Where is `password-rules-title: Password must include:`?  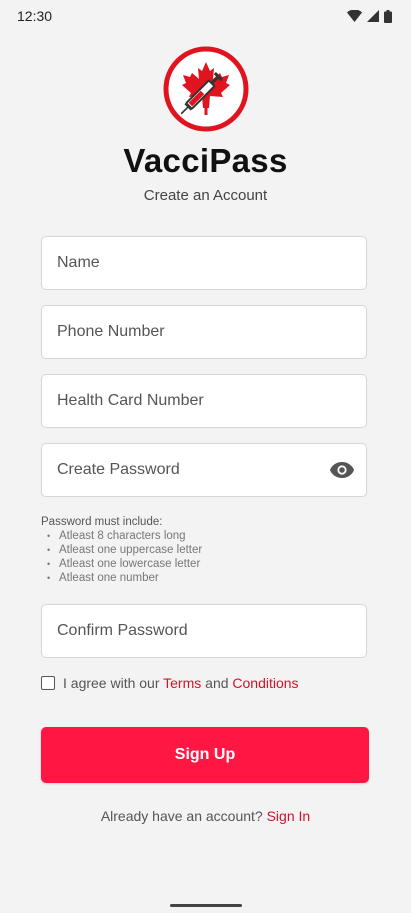
password-rules-title: Password must include: is located at coordinates (102, 522).